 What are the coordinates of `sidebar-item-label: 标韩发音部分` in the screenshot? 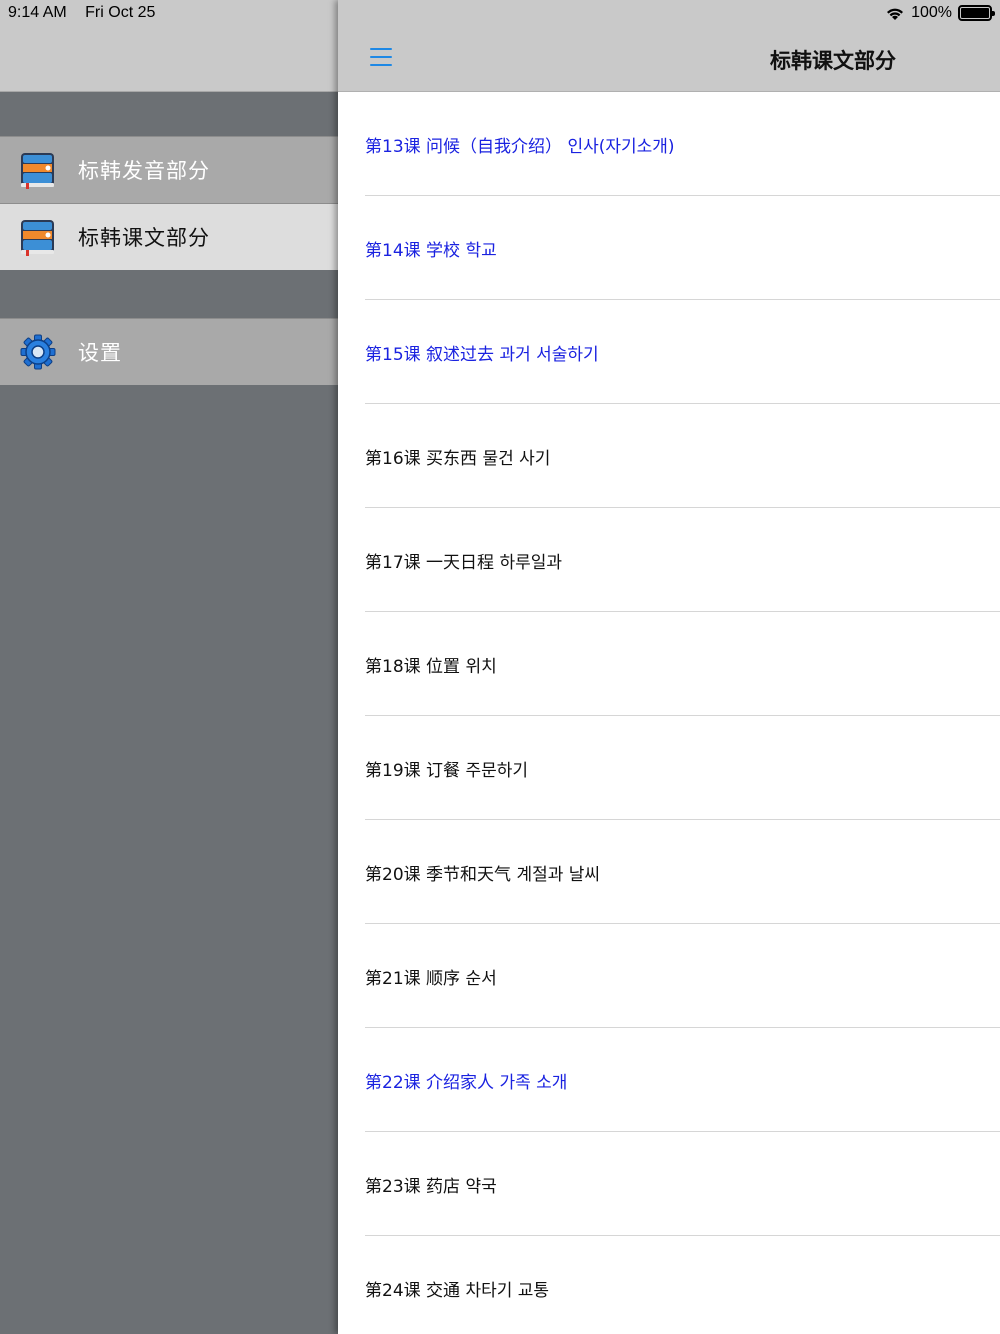 It's located at (144, 171).